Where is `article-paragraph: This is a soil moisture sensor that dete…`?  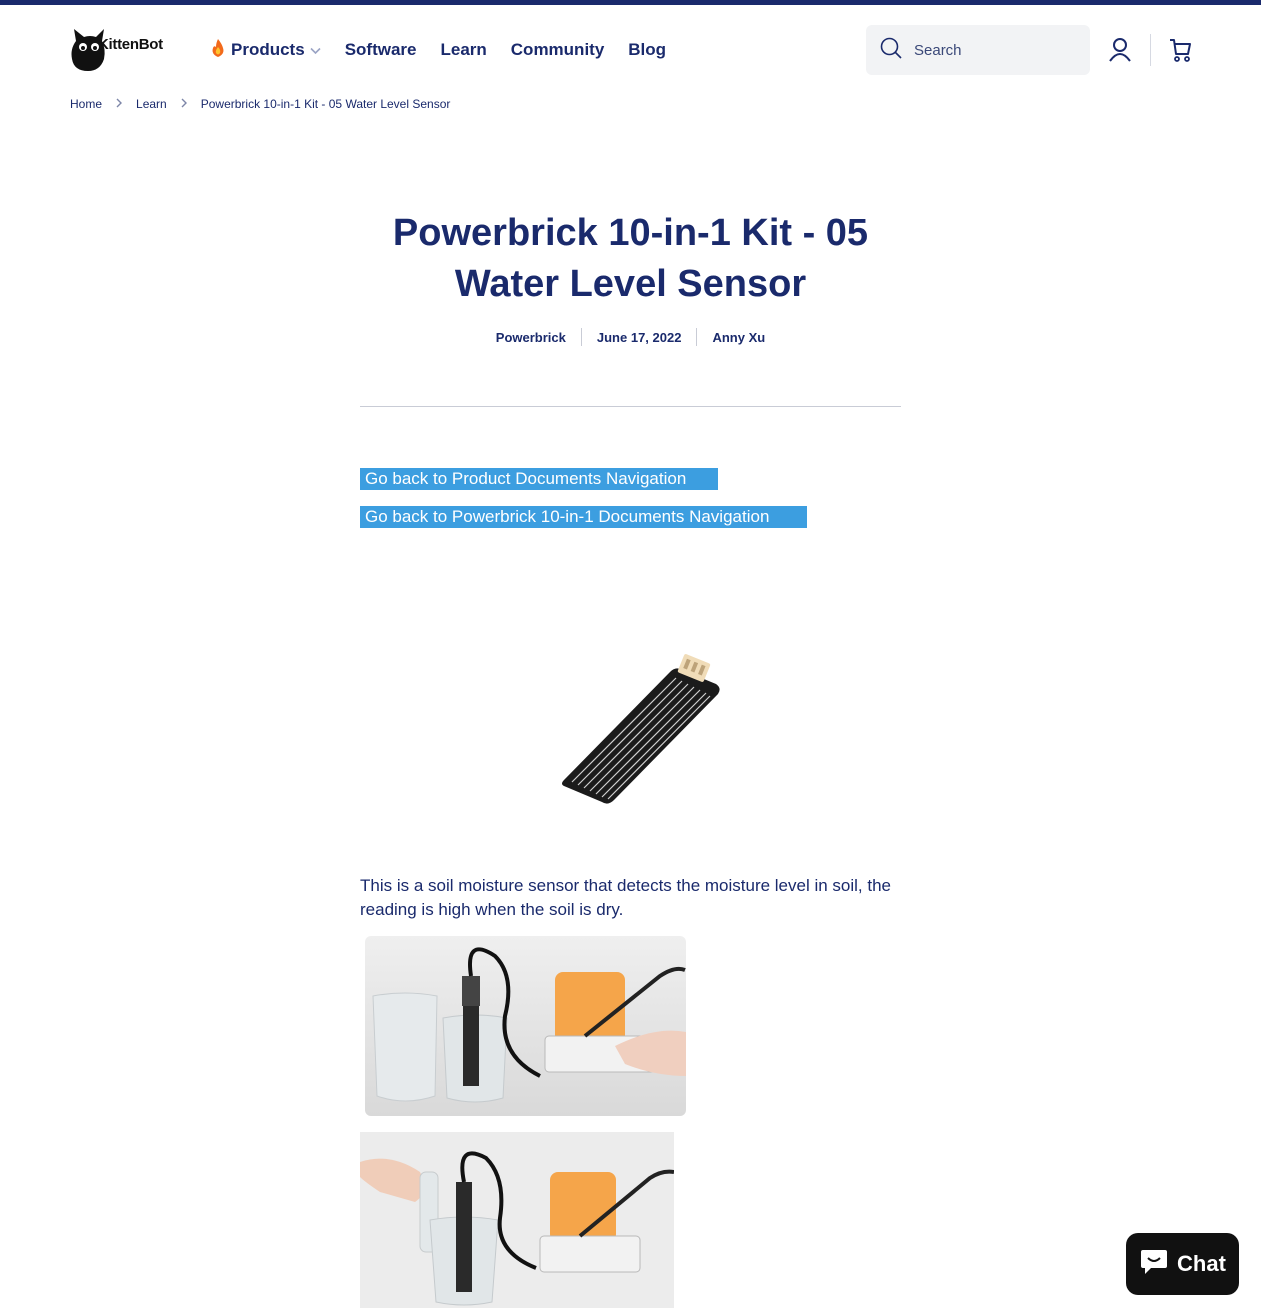 article-paragraph: This is a soil moisture sensor that dete… is located at coordinates (626, 897).